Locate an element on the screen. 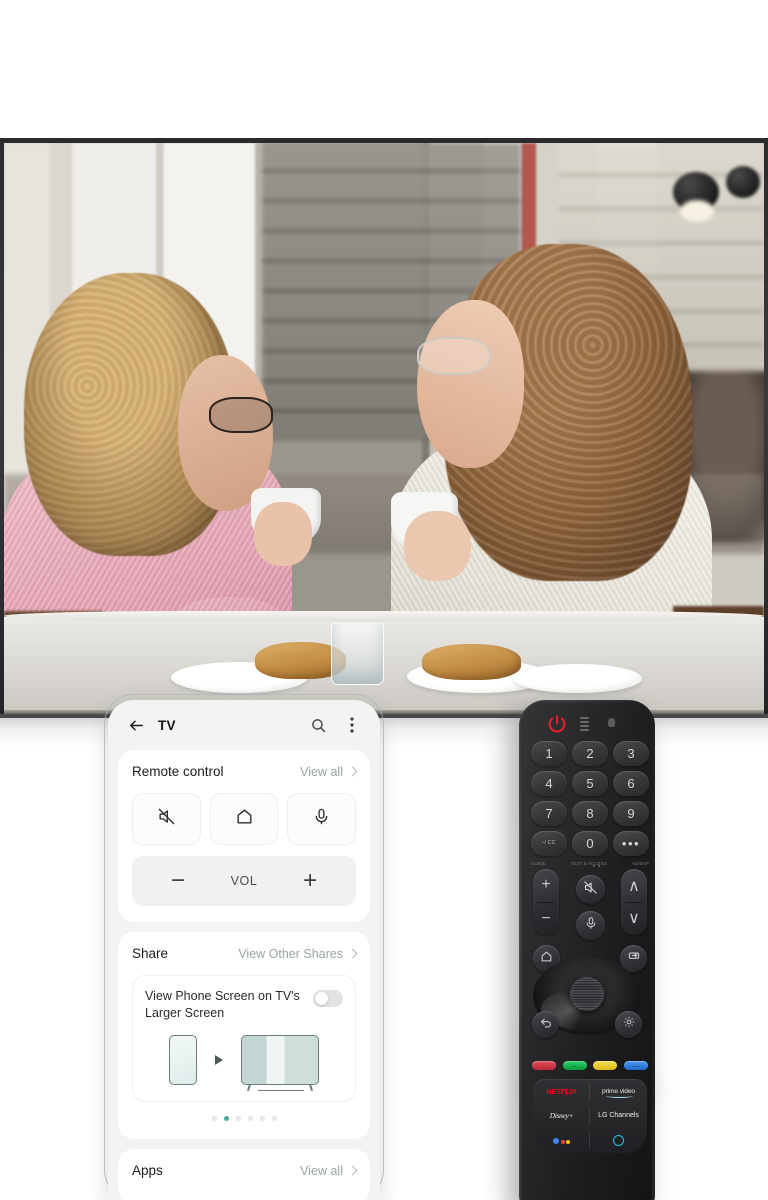 This screenshot has height=1200, width=768. alexa-button is located at coordinates (618, 1140).